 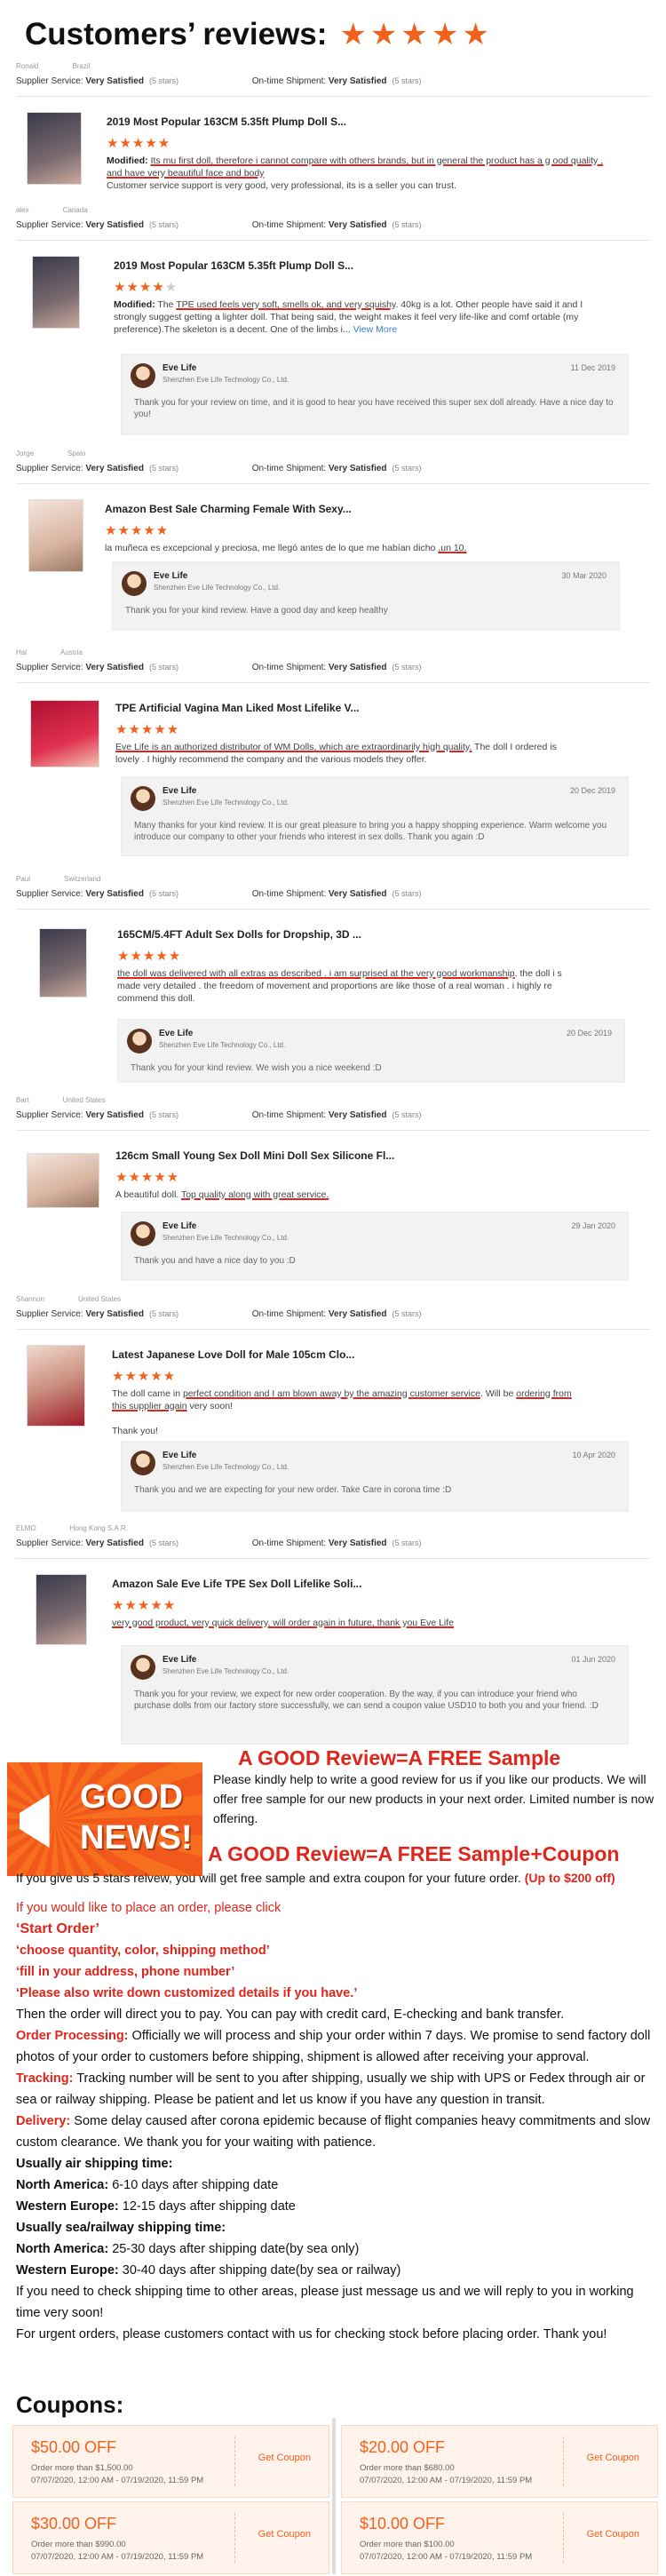 What do you see at coordinates (399, 1757) in the screenshot?
I see `promo-headline: A GOOD Review=A FREE Sample` at bounding box center [399, 1757].